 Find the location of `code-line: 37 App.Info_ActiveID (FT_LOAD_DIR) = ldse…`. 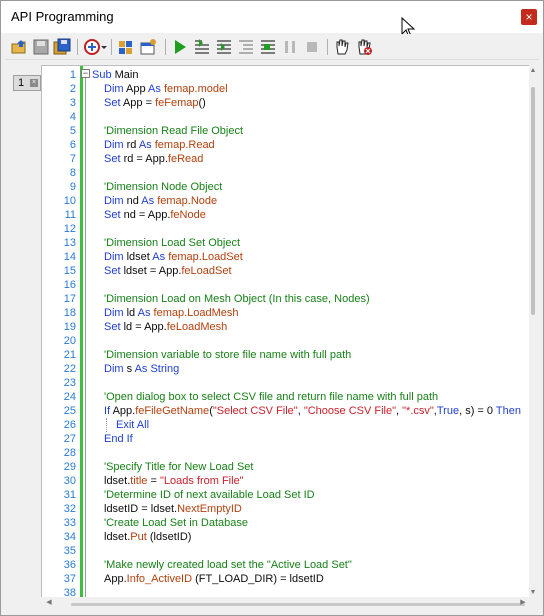

code-line: 37 App.Info_ActiveID (FT_LOAD_DIR) = ldse… is located at coordinates (287, 579).